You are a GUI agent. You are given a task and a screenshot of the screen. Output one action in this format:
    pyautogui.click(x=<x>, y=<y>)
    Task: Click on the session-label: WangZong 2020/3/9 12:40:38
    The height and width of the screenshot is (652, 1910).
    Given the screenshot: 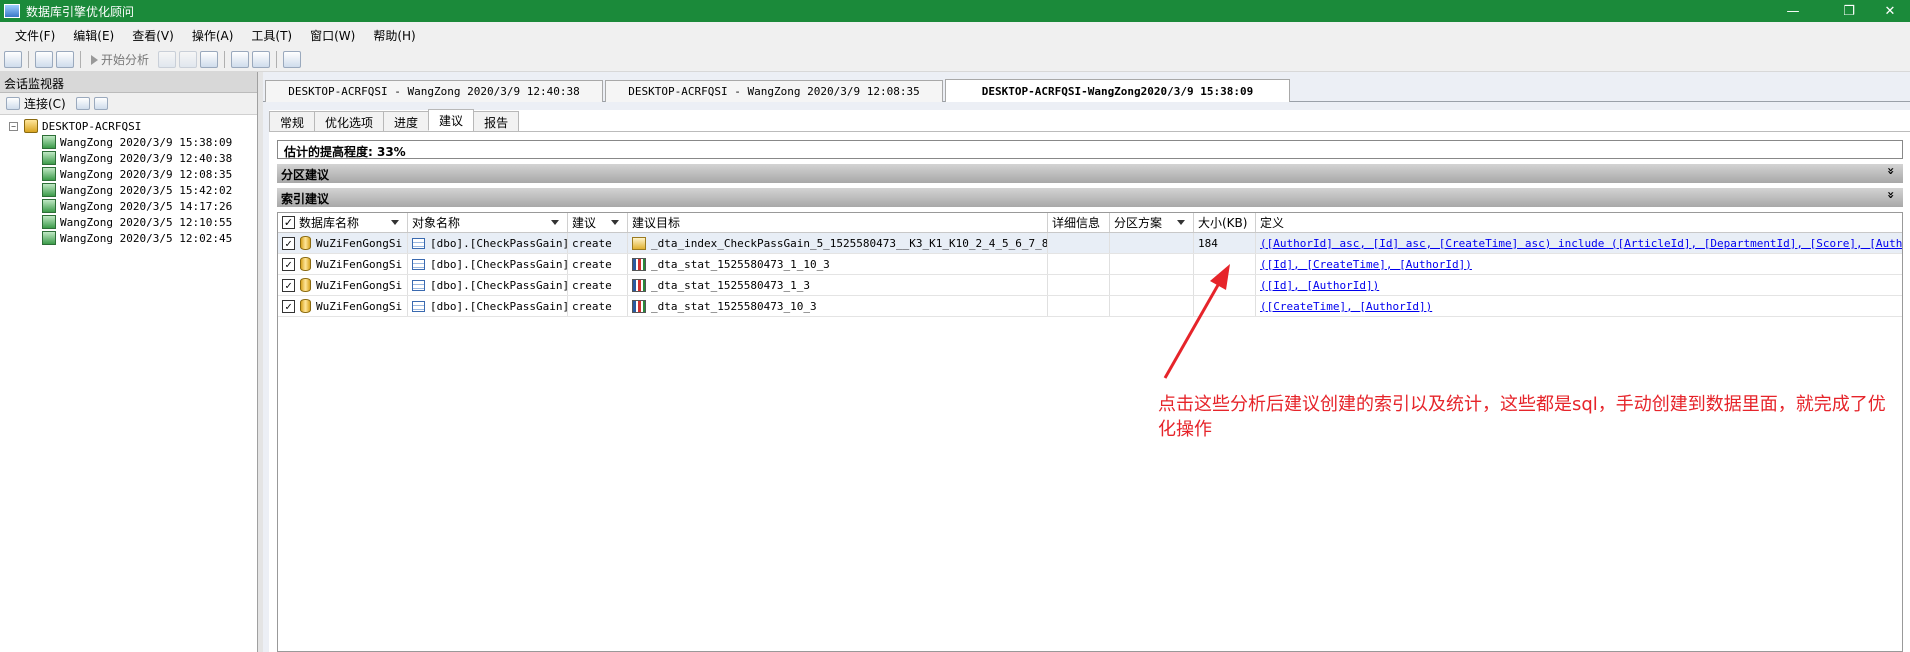 What is the action you would take?
    pyautogui.click(x=146, y=158)
    